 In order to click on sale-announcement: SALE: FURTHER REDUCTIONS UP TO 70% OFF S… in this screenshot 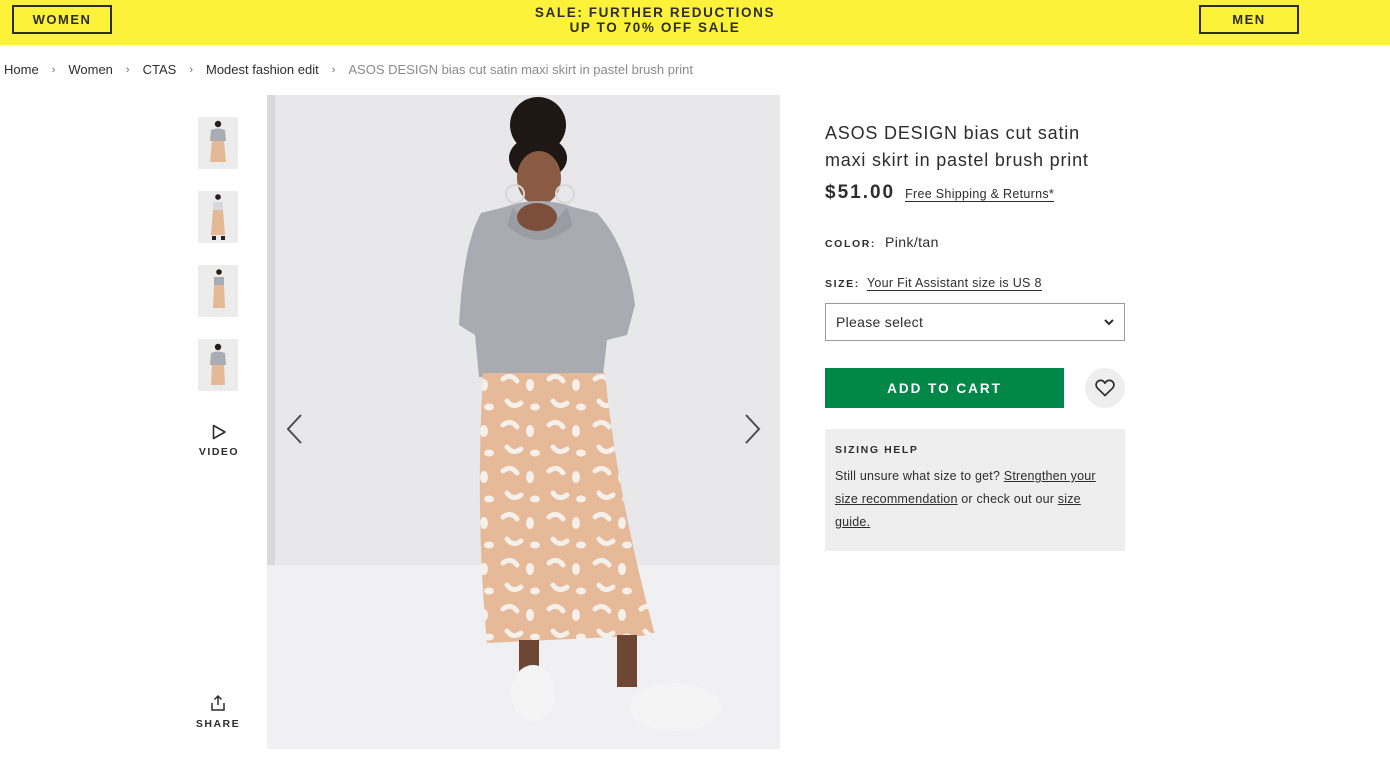, I will do `click(655, 20)`.